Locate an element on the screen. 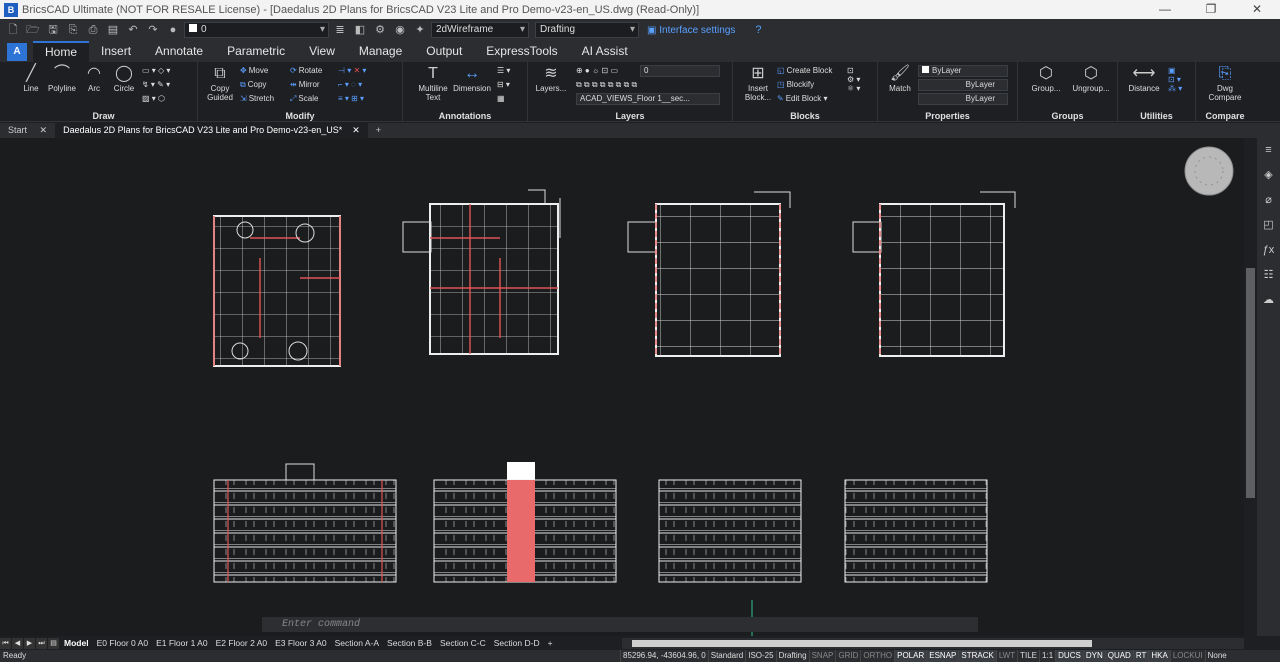 This screenshot has height=662, width=1280. status-toggle: 1:1 is located at coordinates (1047, 656).